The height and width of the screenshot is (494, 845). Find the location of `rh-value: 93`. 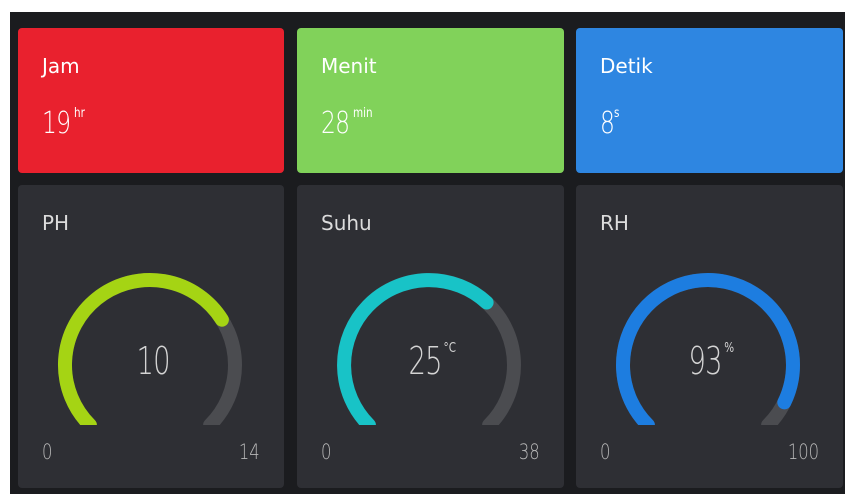

rh-value: 93 is located at coordinates (705, 361).